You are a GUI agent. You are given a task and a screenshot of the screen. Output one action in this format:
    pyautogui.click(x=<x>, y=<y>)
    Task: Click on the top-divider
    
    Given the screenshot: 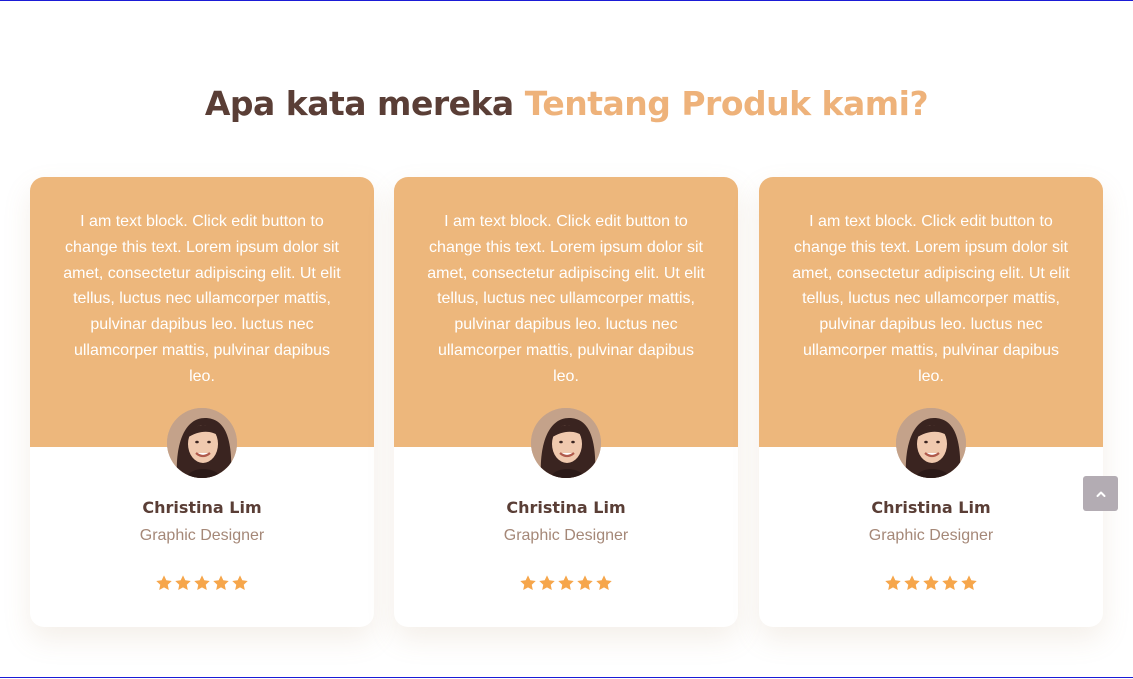 What is the action you would take?
    pyautogui.click(x=566, y=0)
    